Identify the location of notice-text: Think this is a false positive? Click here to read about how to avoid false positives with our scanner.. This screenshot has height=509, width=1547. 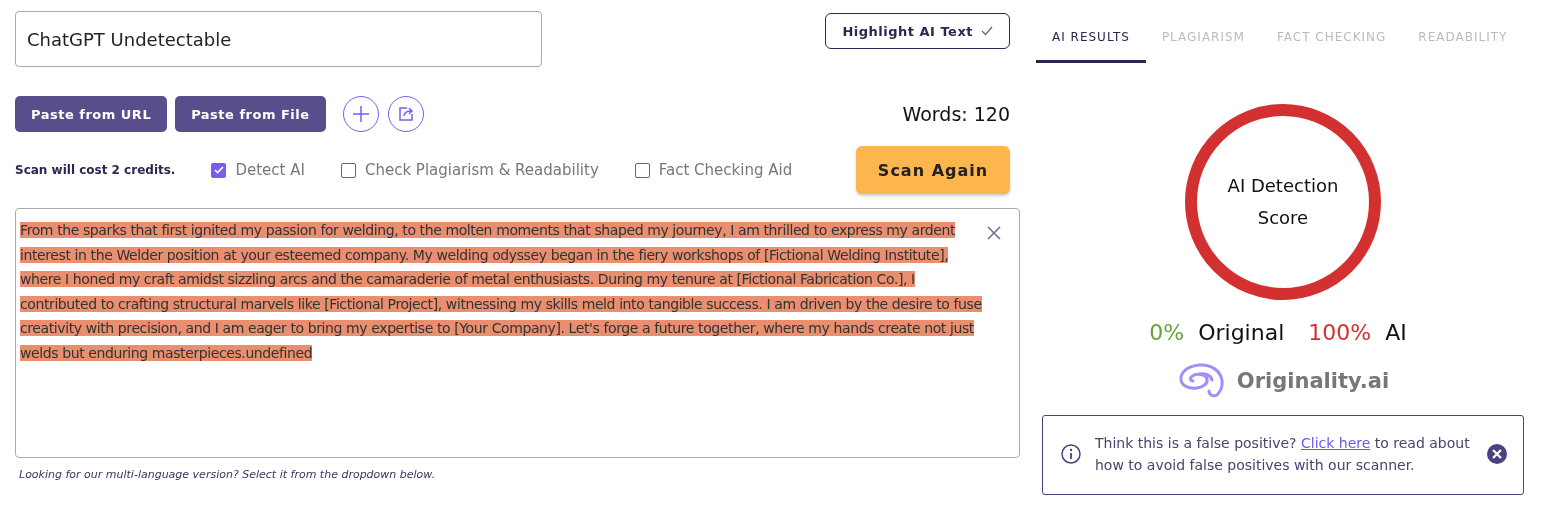
(1283, 454).